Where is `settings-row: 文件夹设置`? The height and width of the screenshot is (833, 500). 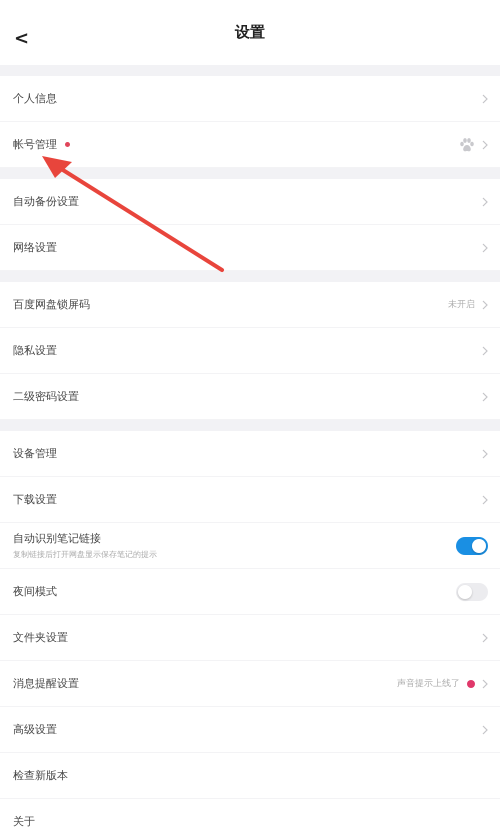 settings-row: 文件夹设置 is located at coordinates (250, 638).